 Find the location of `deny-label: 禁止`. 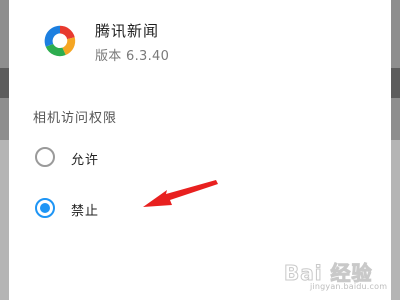

deny-label: 禁止 is located at coordinates (85, 211).